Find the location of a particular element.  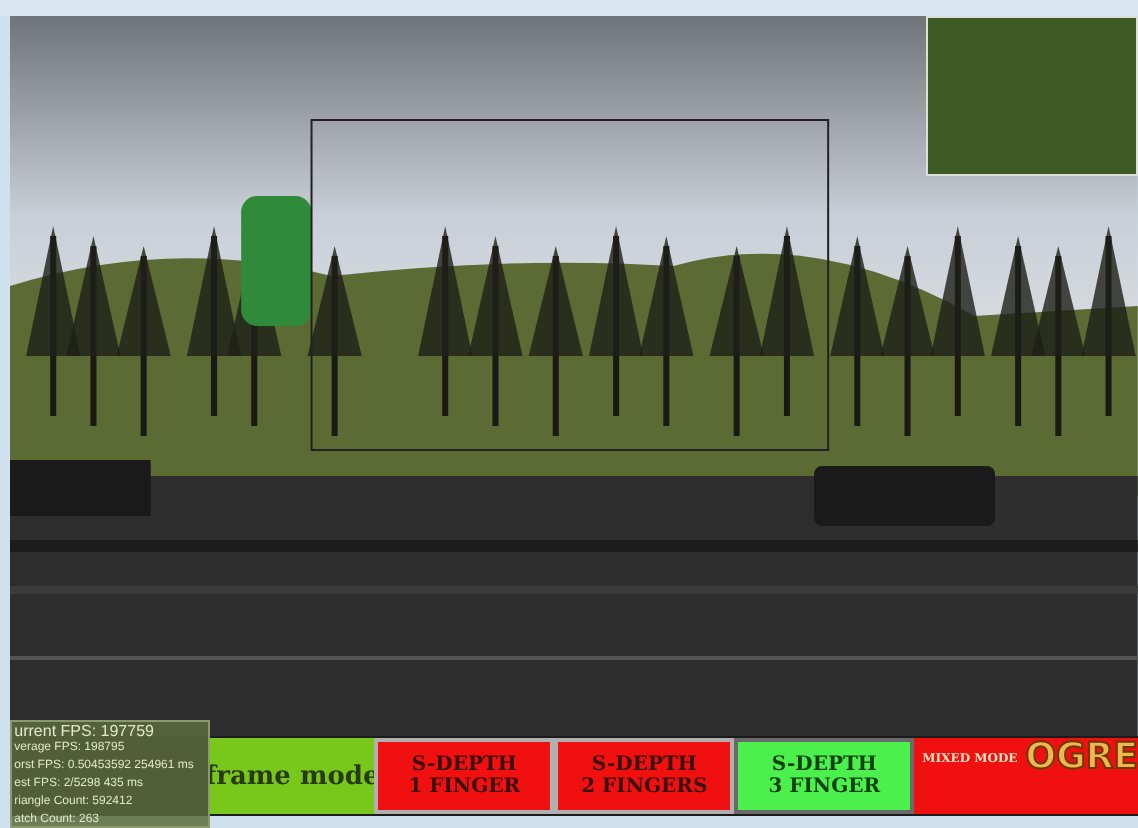

mode-button: S-DEPTH 3 FINGER is located at coordinates (824, 776).